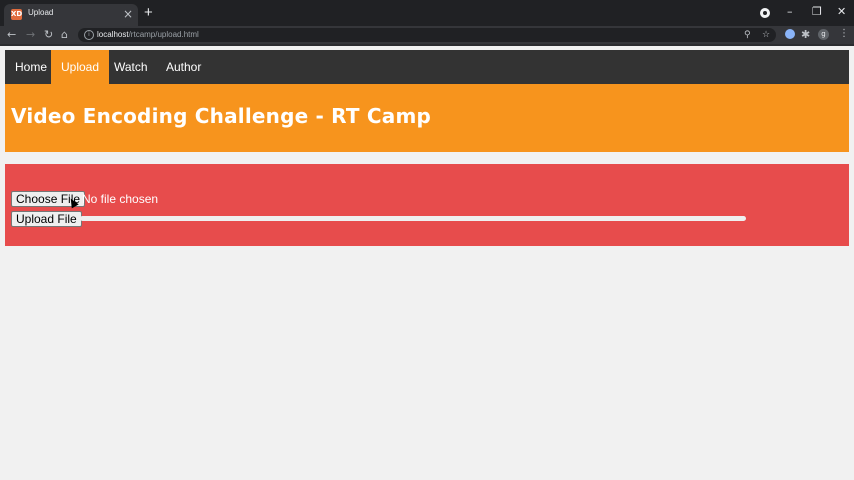 The image size is (854, 480). I want to click on forward-icon: →, so click(30, 35).